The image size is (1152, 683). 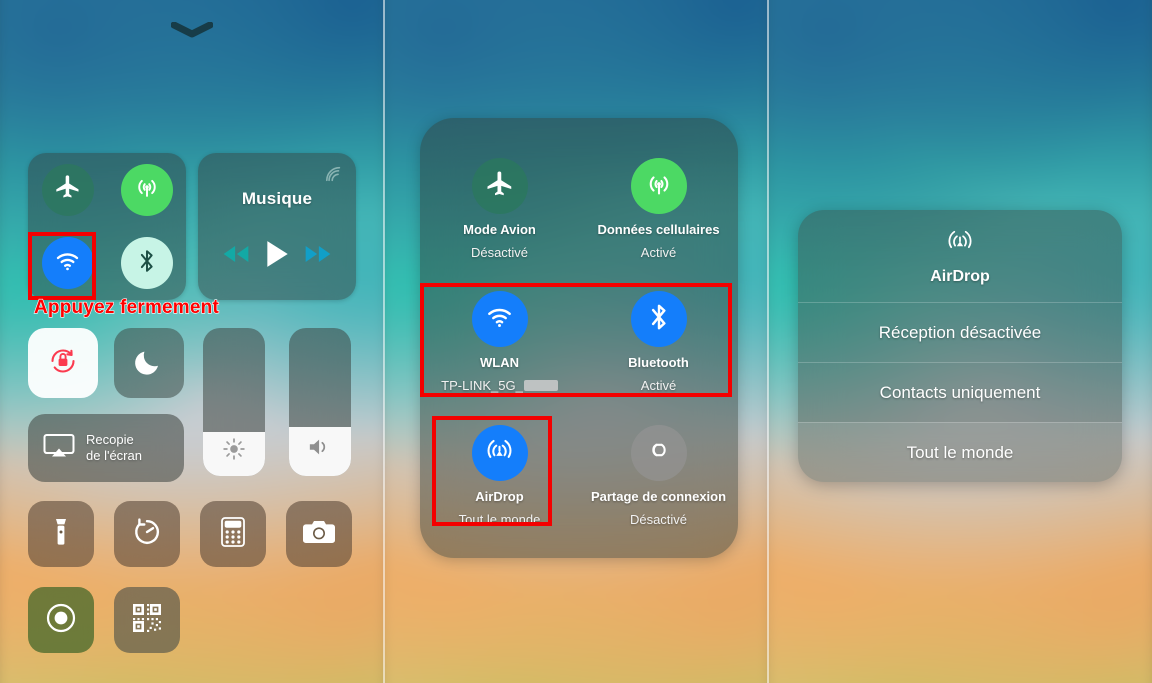 I want to click on airplane-toggle, so click(x=499, y=186).